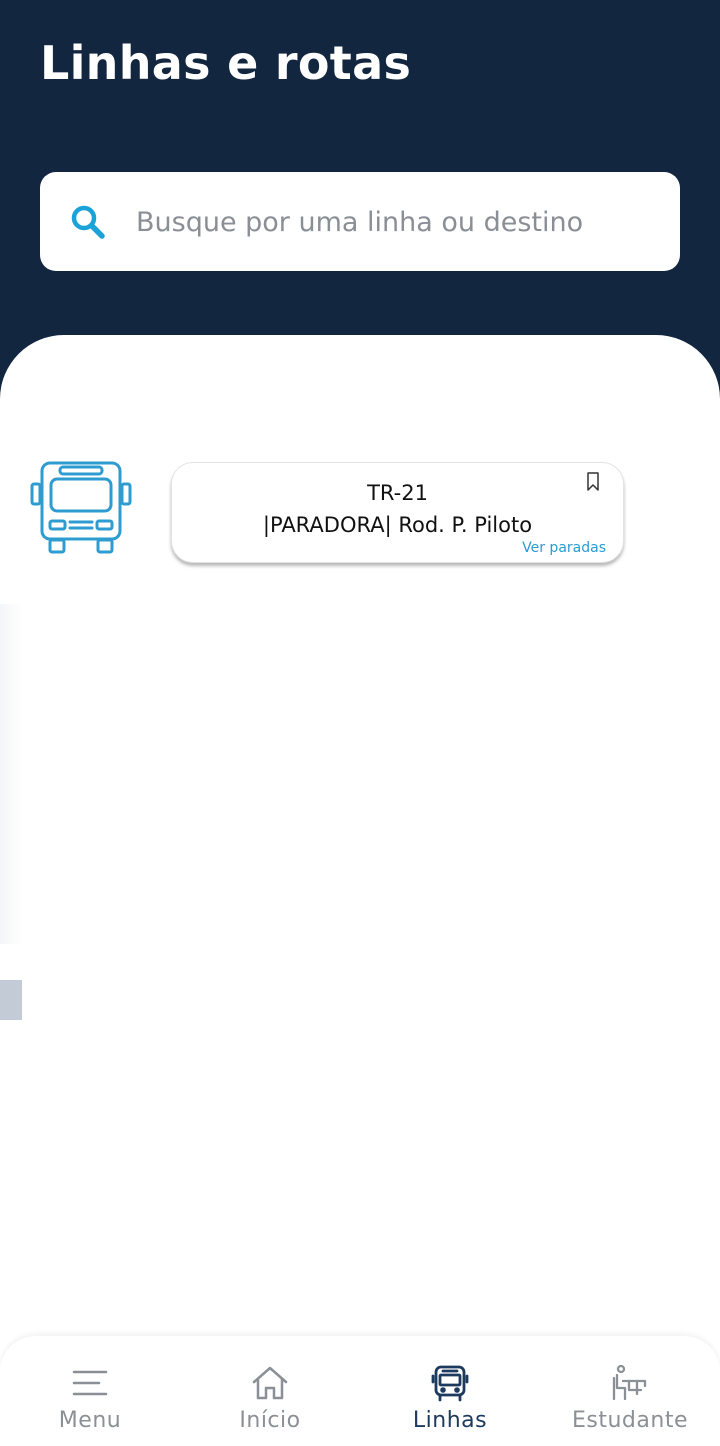 The image size is (720, 1446). I want to click on bookmark-icon, so click(593, 482).